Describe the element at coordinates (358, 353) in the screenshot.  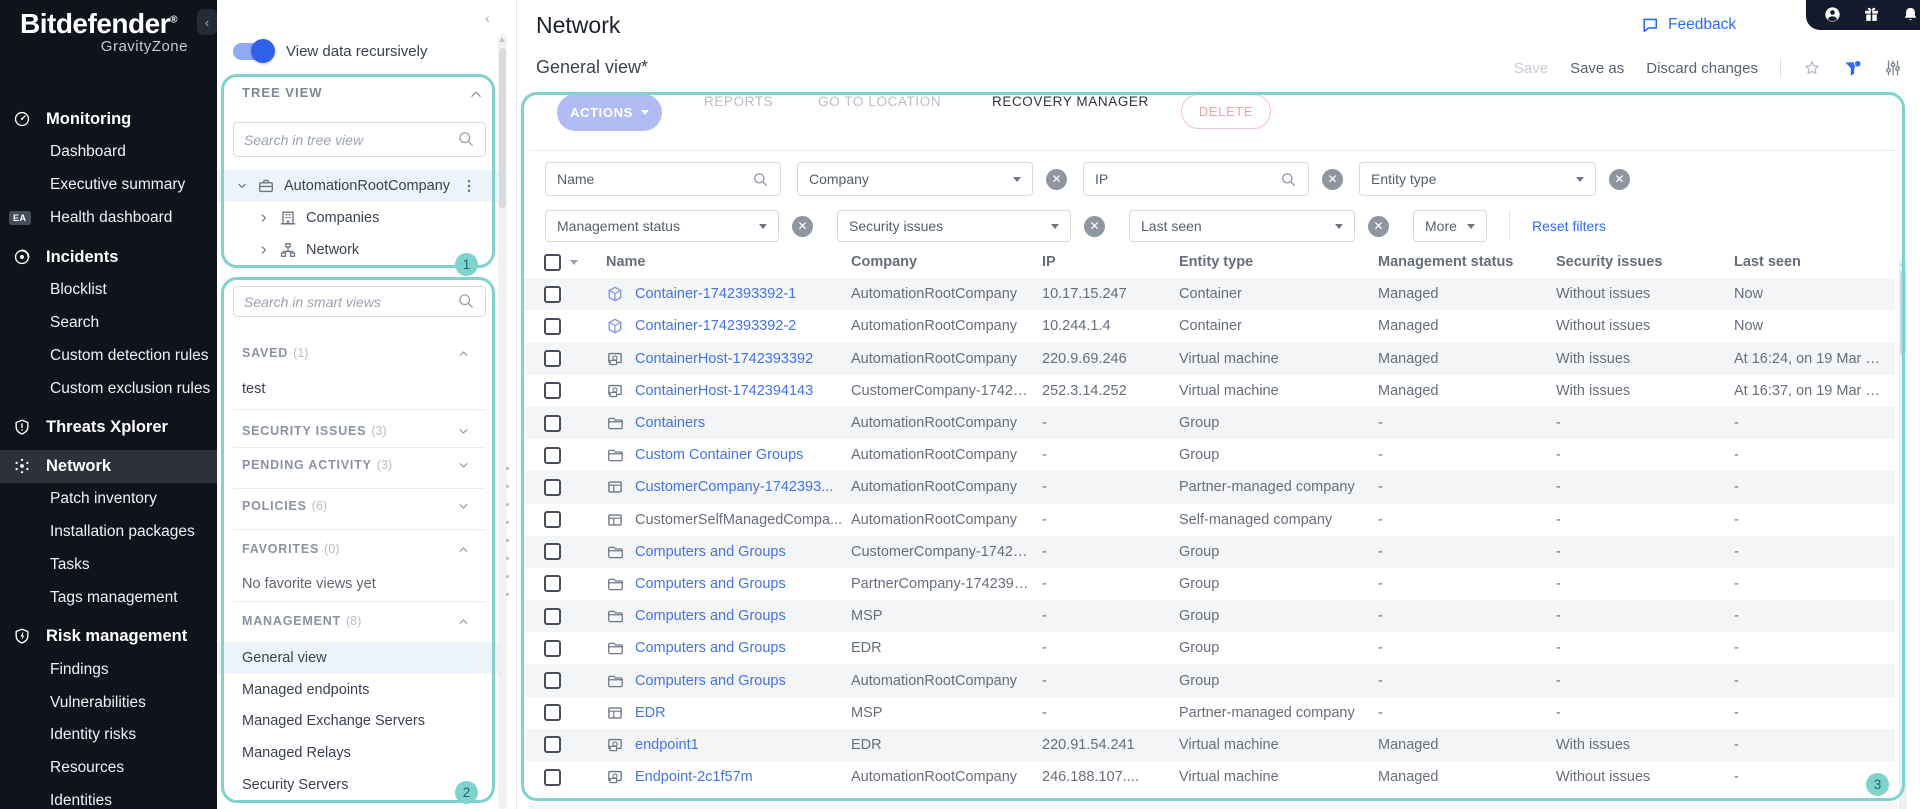
I see `smart-section-saved: SAVED (1)` at that location.